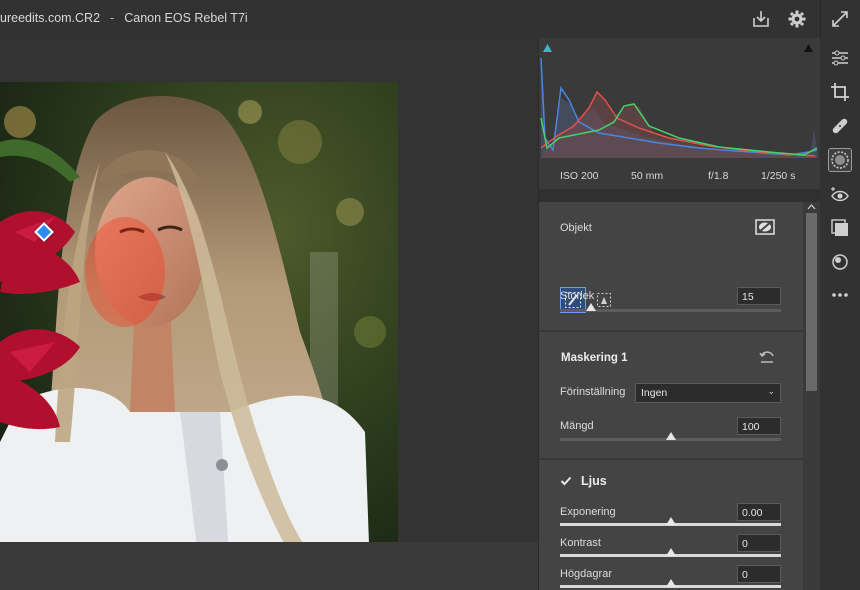 This screenshot has width=860, height=590. I want to click on highlight-clipping-icon, so click(808, 47).